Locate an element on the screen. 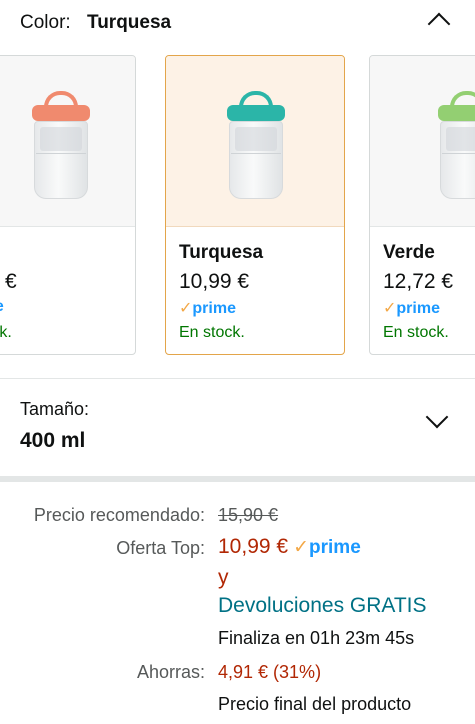 The image size is (475, 724). savings-label: Ahorras: is located at coordinates (170, 672).